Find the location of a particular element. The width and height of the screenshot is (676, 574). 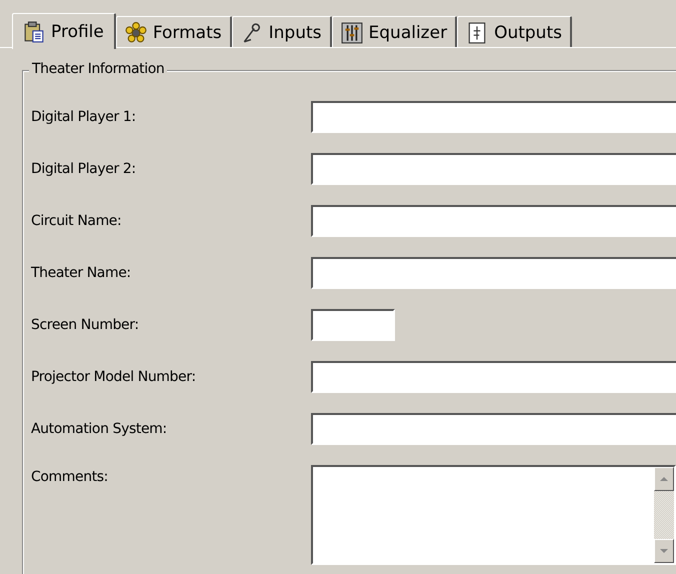

down-arrow-icon is located at coordinates (664, 551).